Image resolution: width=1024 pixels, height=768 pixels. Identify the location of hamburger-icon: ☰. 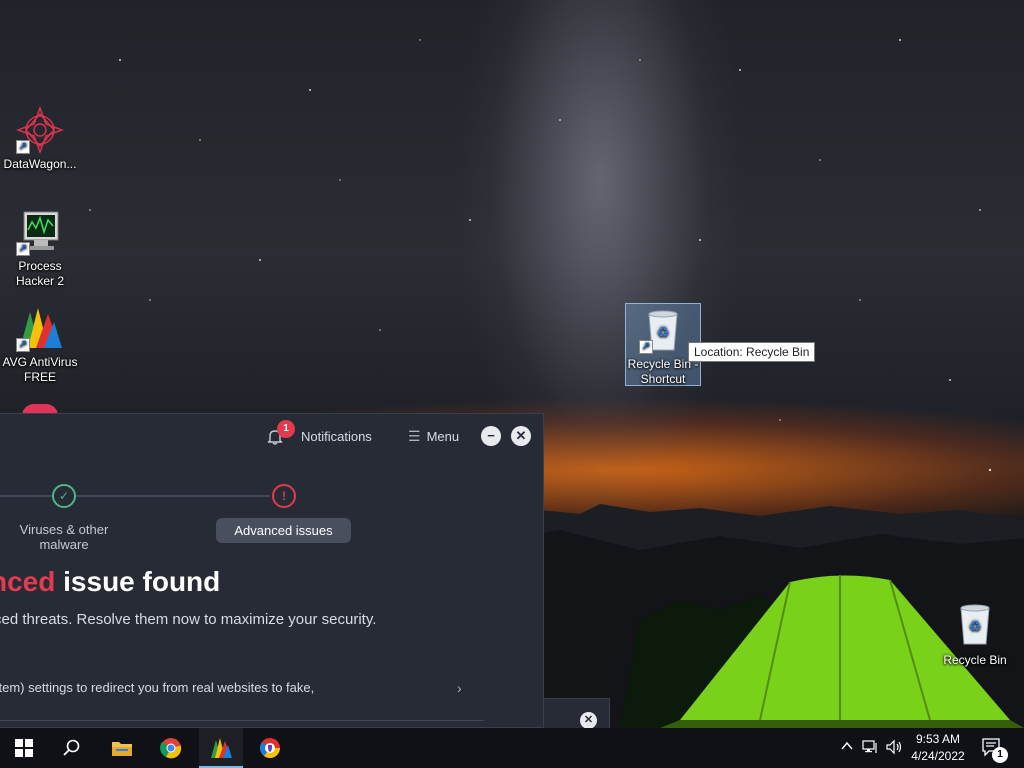
(414, 436).